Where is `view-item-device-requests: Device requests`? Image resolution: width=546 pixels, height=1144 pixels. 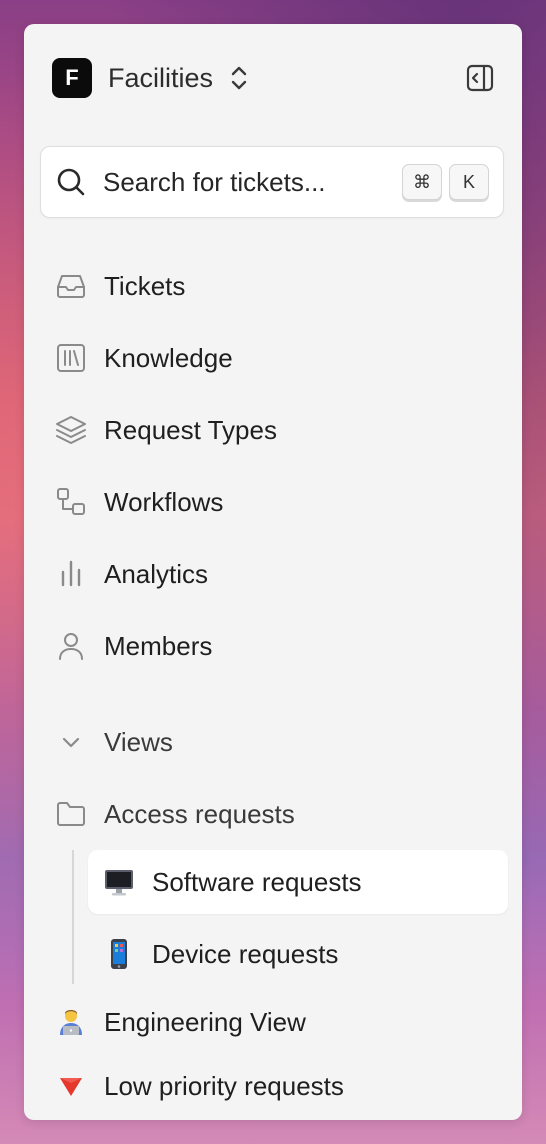
view-item-device-requests: Device requests is located at coordinates (298, 954).